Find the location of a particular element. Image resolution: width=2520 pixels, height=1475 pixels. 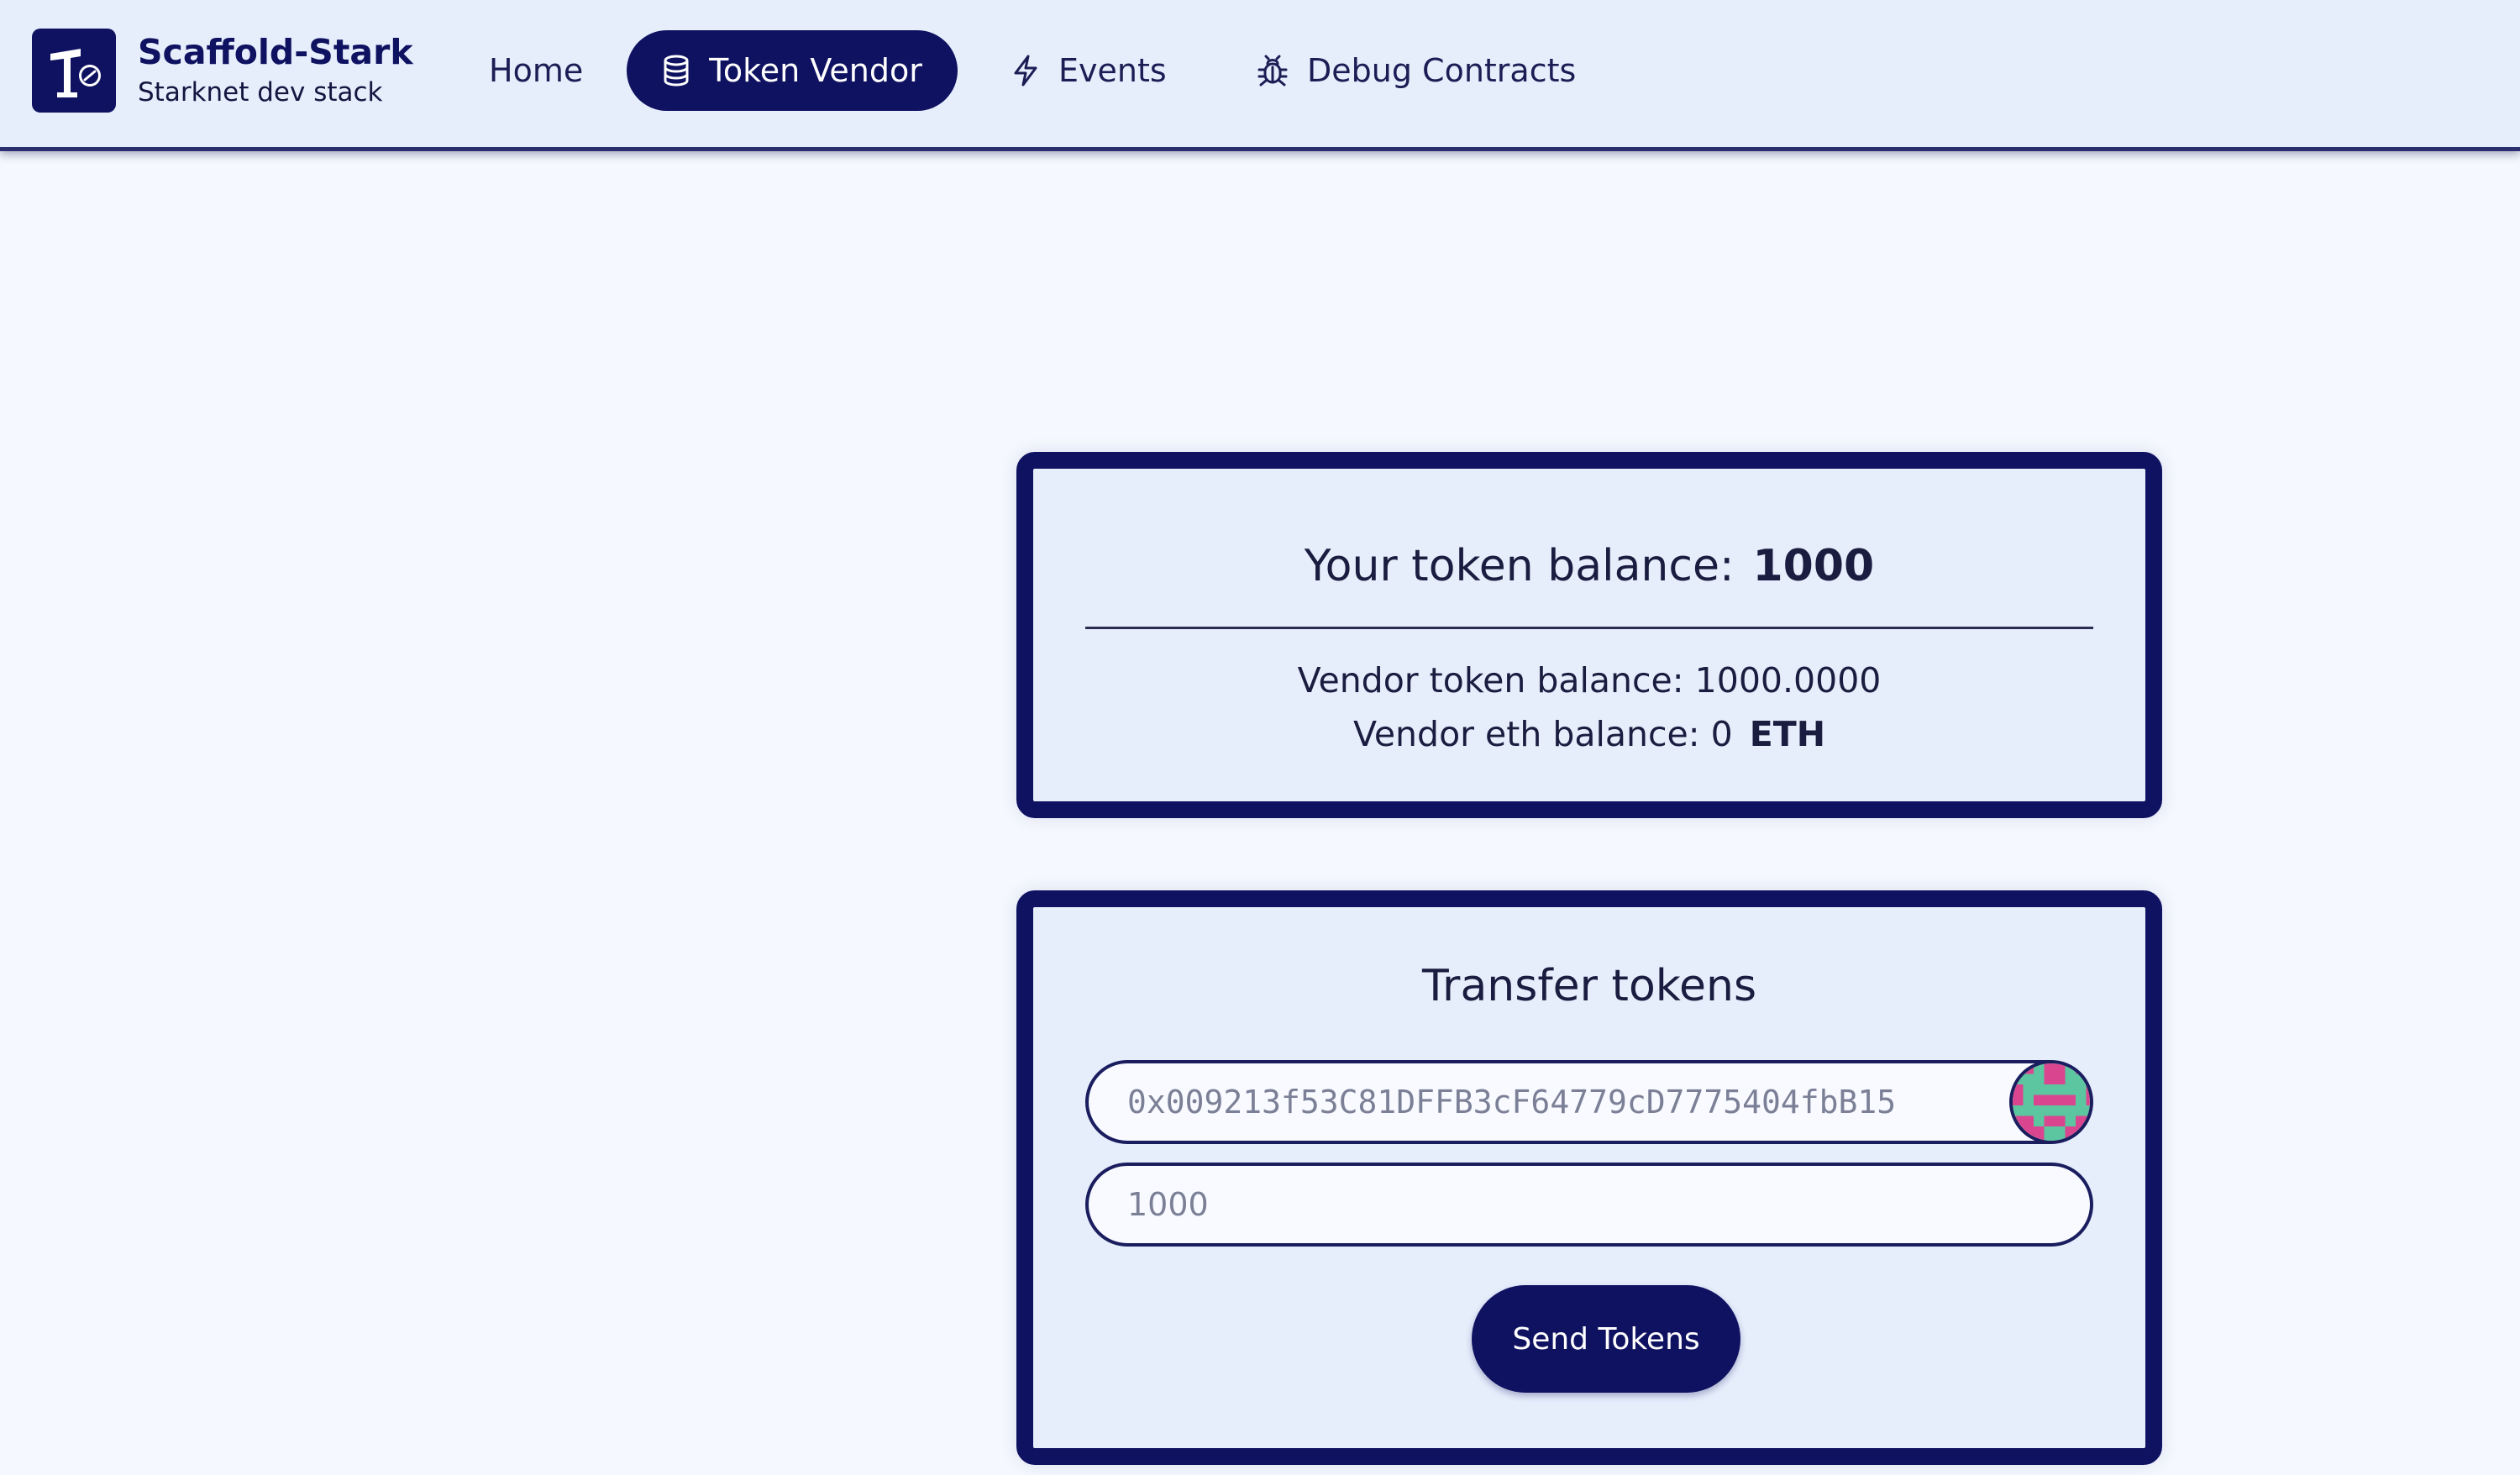

vendor-token-balance-label: Vendor token balance: is located at coordinates (1490, 680).